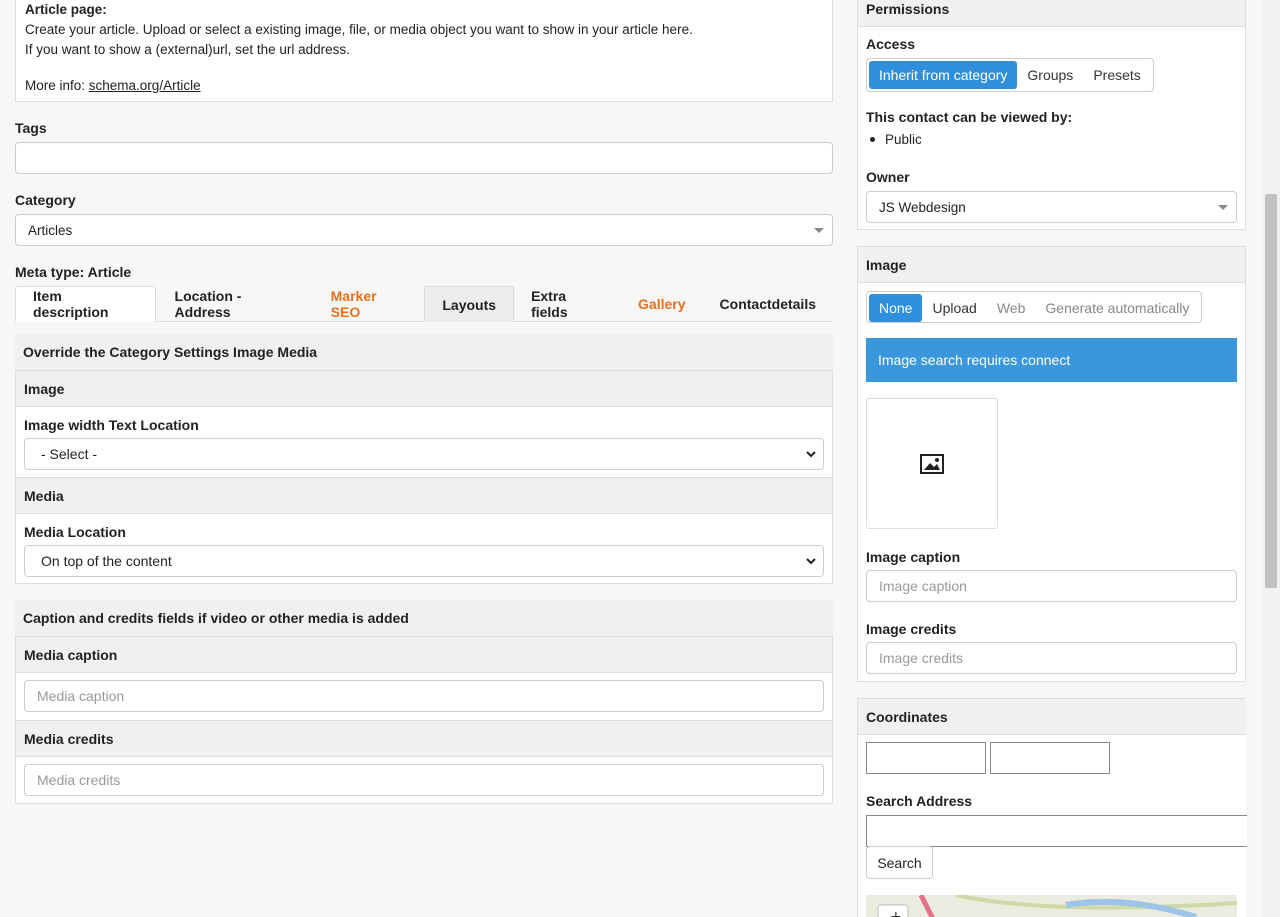 The width and height of the screenshot is (1280, 917). Describe the element at coordinates (1051, 265) in the screenshot. I see `image-panel-title: Image` at that location.